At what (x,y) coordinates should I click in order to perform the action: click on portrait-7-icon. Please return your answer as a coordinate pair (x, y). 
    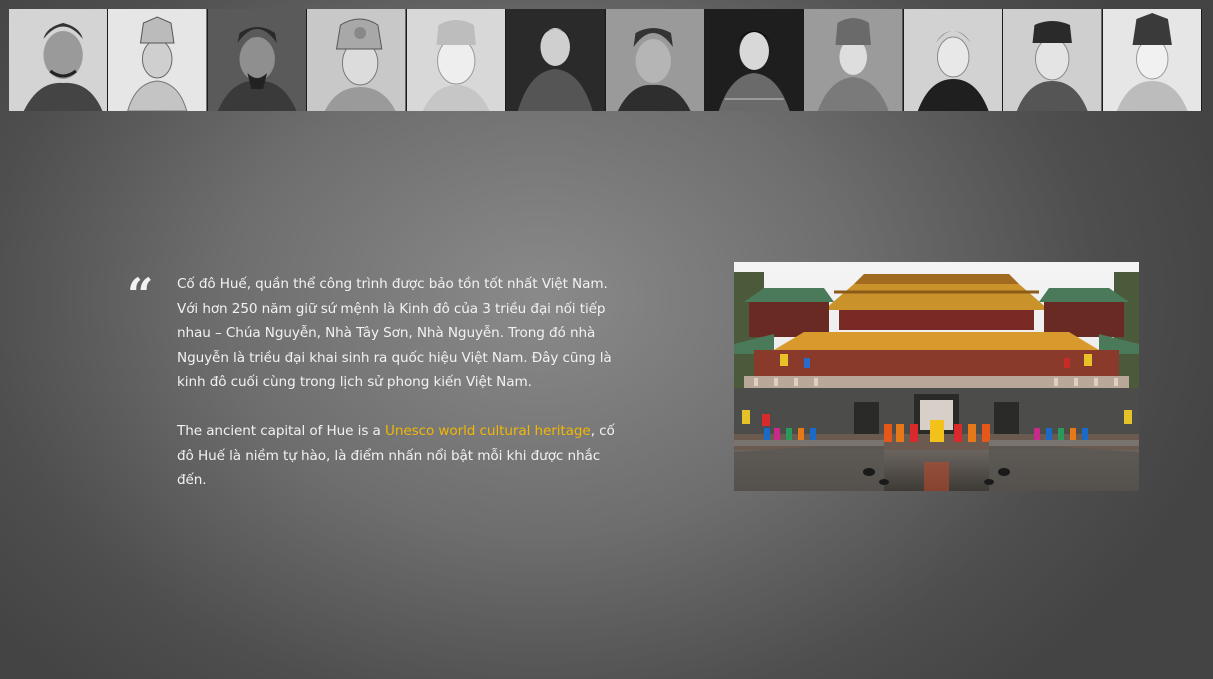
    Looking at the image, I should click on (655, 60).